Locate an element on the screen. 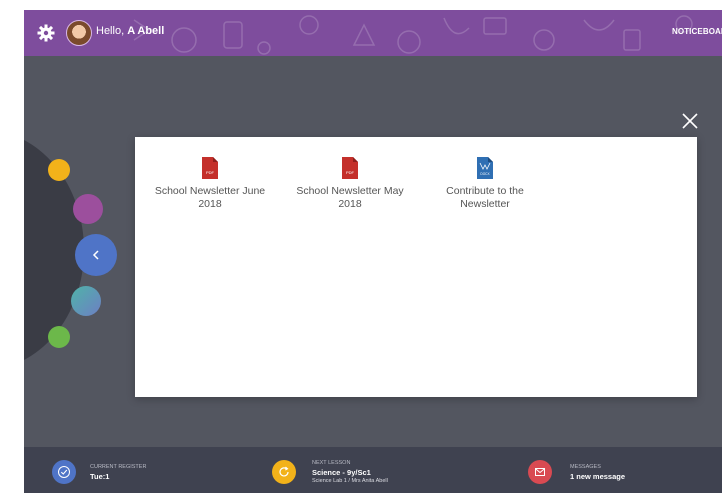 Image resolution: width=722 pixels, height=493 pixels. check-icon is located at coordinates (64, 472).